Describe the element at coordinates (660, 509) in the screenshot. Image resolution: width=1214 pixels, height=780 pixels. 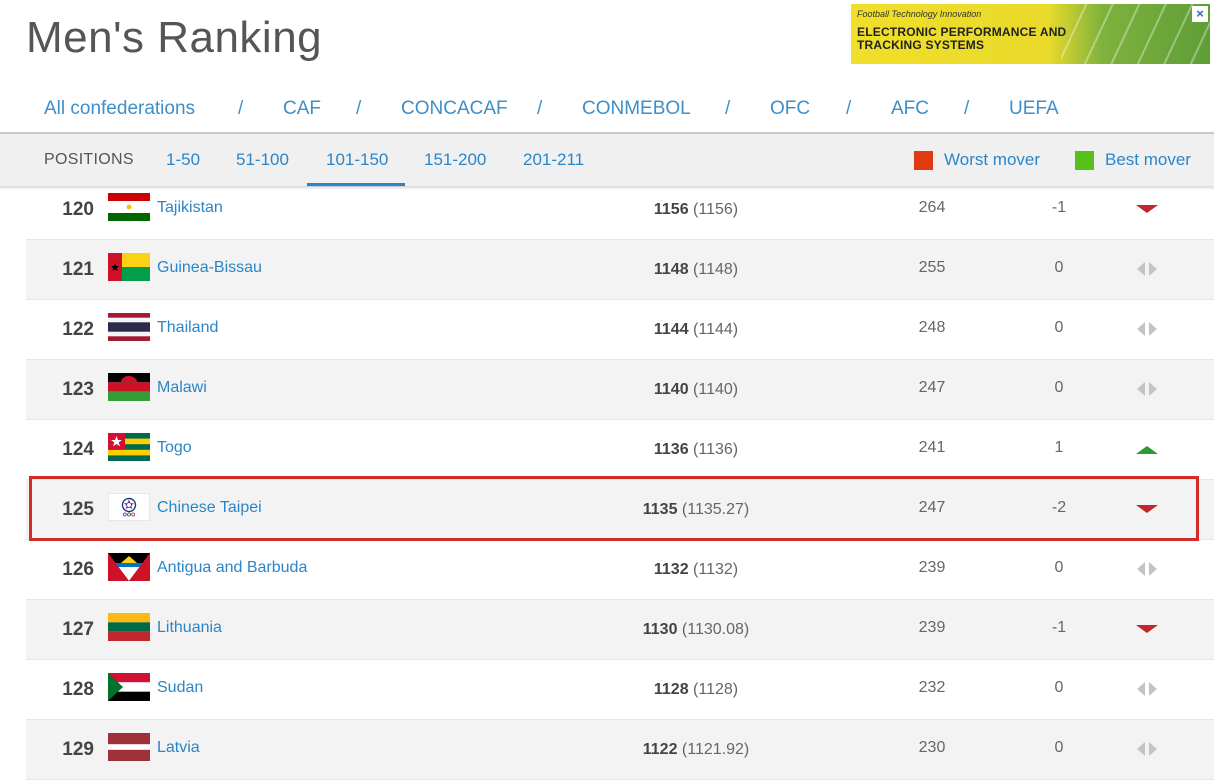
I see `current-points: 1135` at that location.